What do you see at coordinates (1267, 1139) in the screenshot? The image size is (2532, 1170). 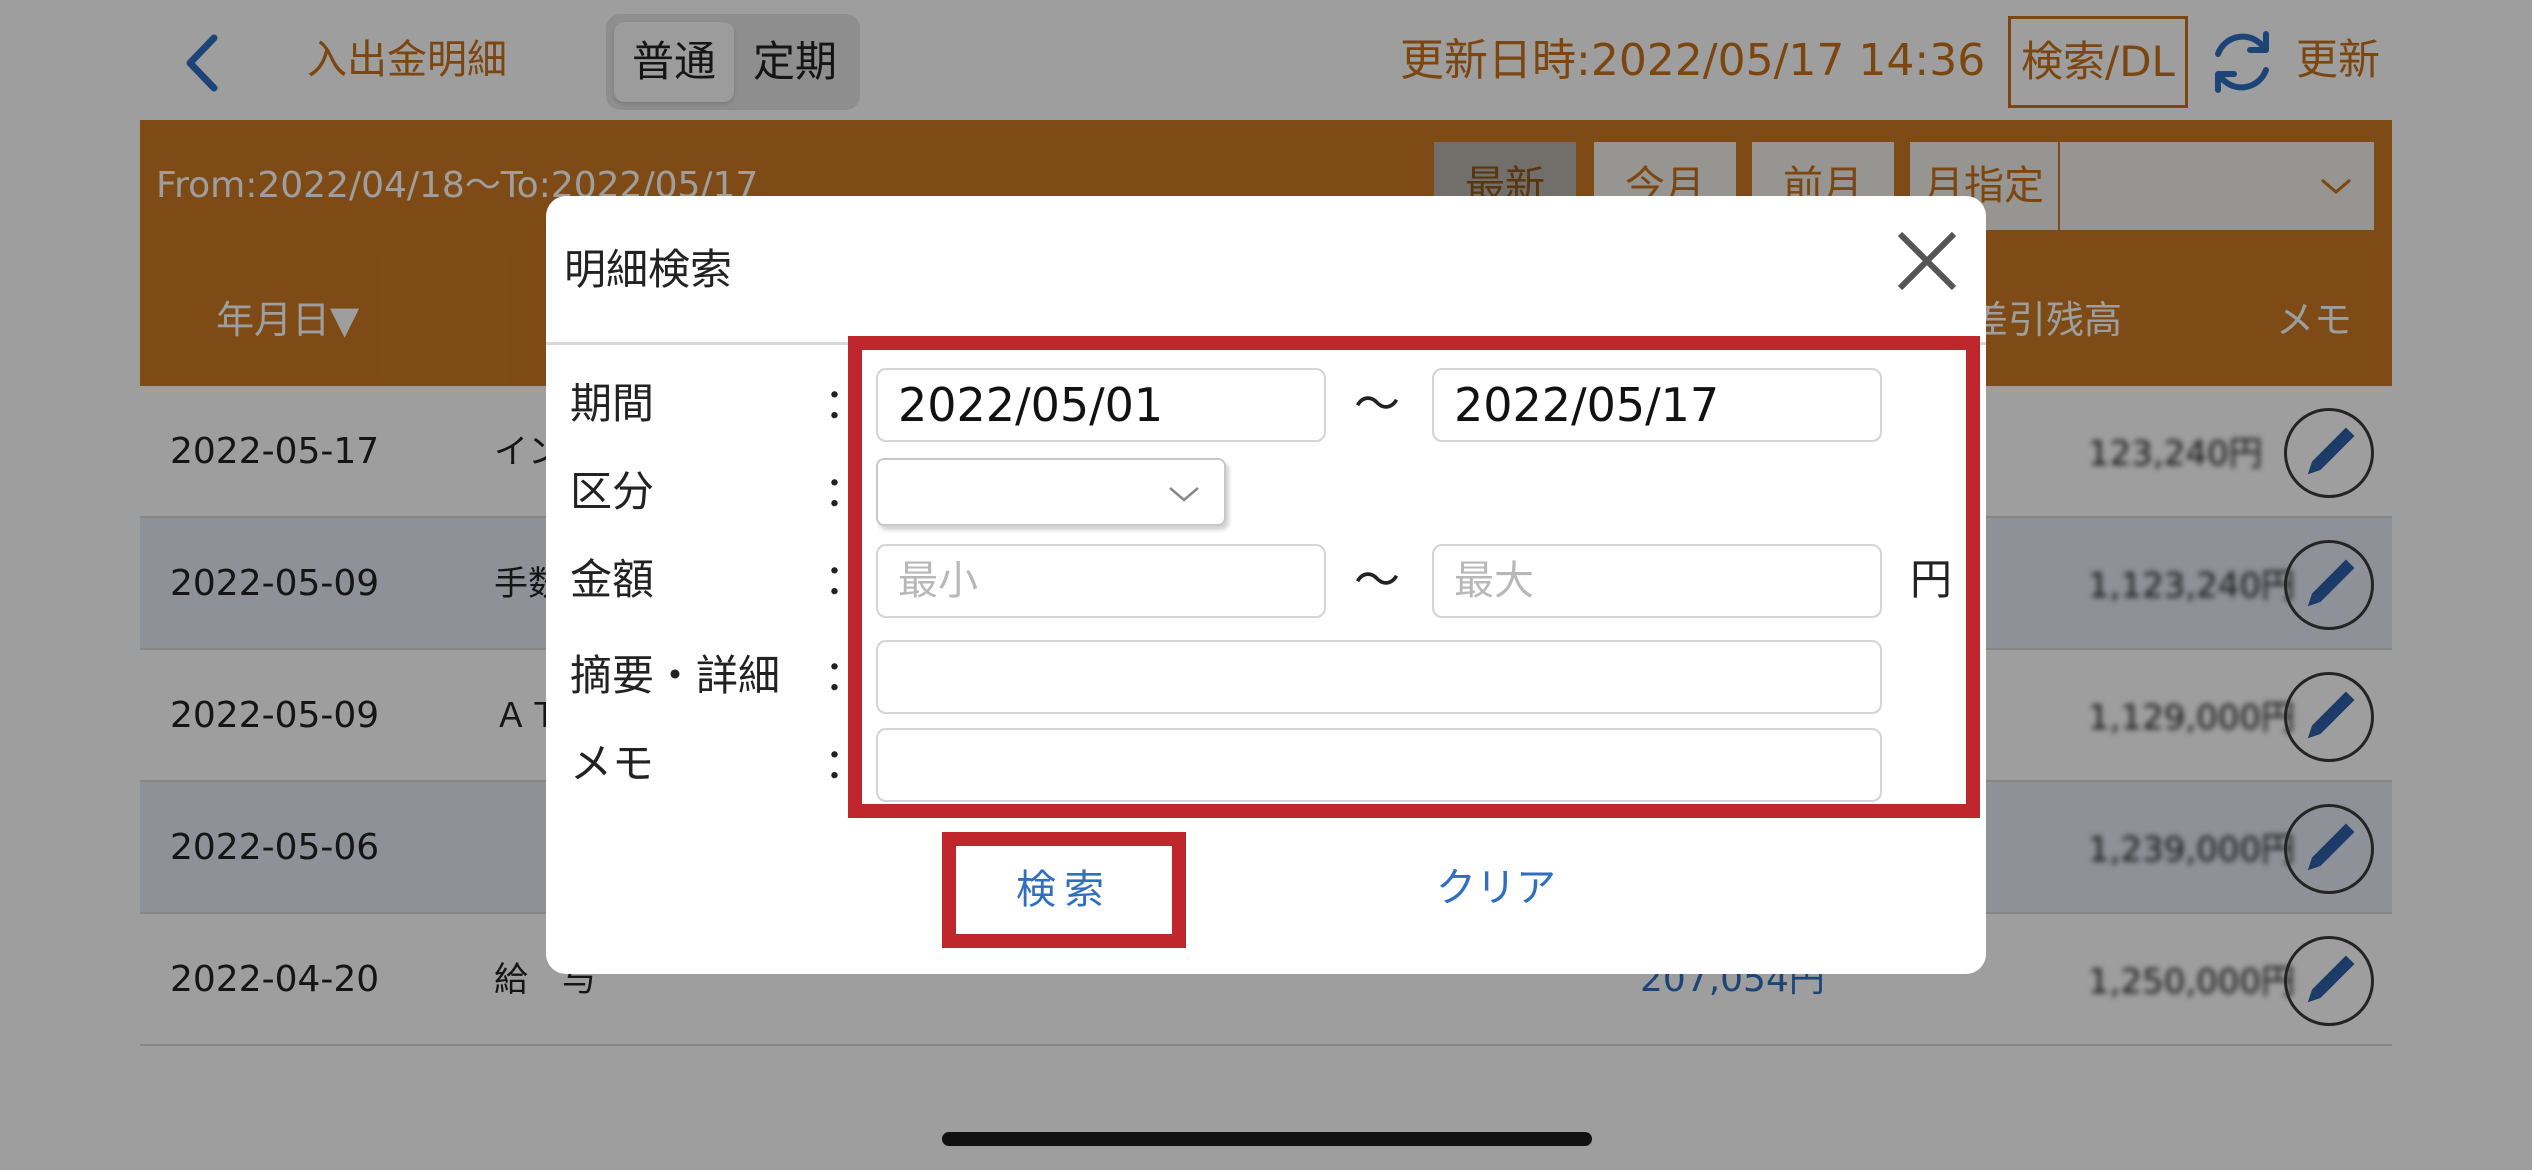 I see `home-indicator` at bounding box center [1267, 1139].